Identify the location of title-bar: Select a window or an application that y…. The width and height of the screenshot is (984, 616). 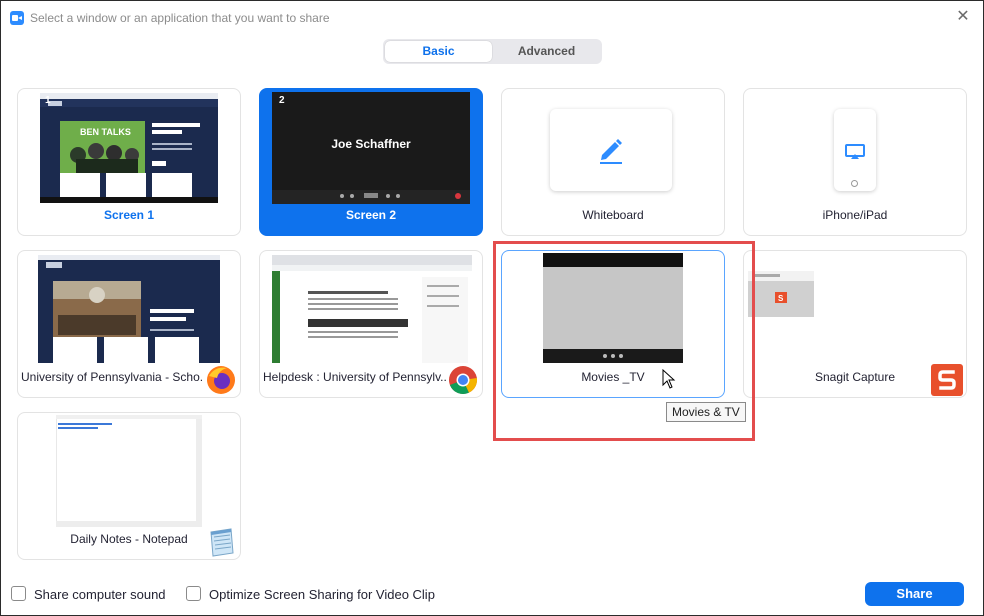
(492, 18).